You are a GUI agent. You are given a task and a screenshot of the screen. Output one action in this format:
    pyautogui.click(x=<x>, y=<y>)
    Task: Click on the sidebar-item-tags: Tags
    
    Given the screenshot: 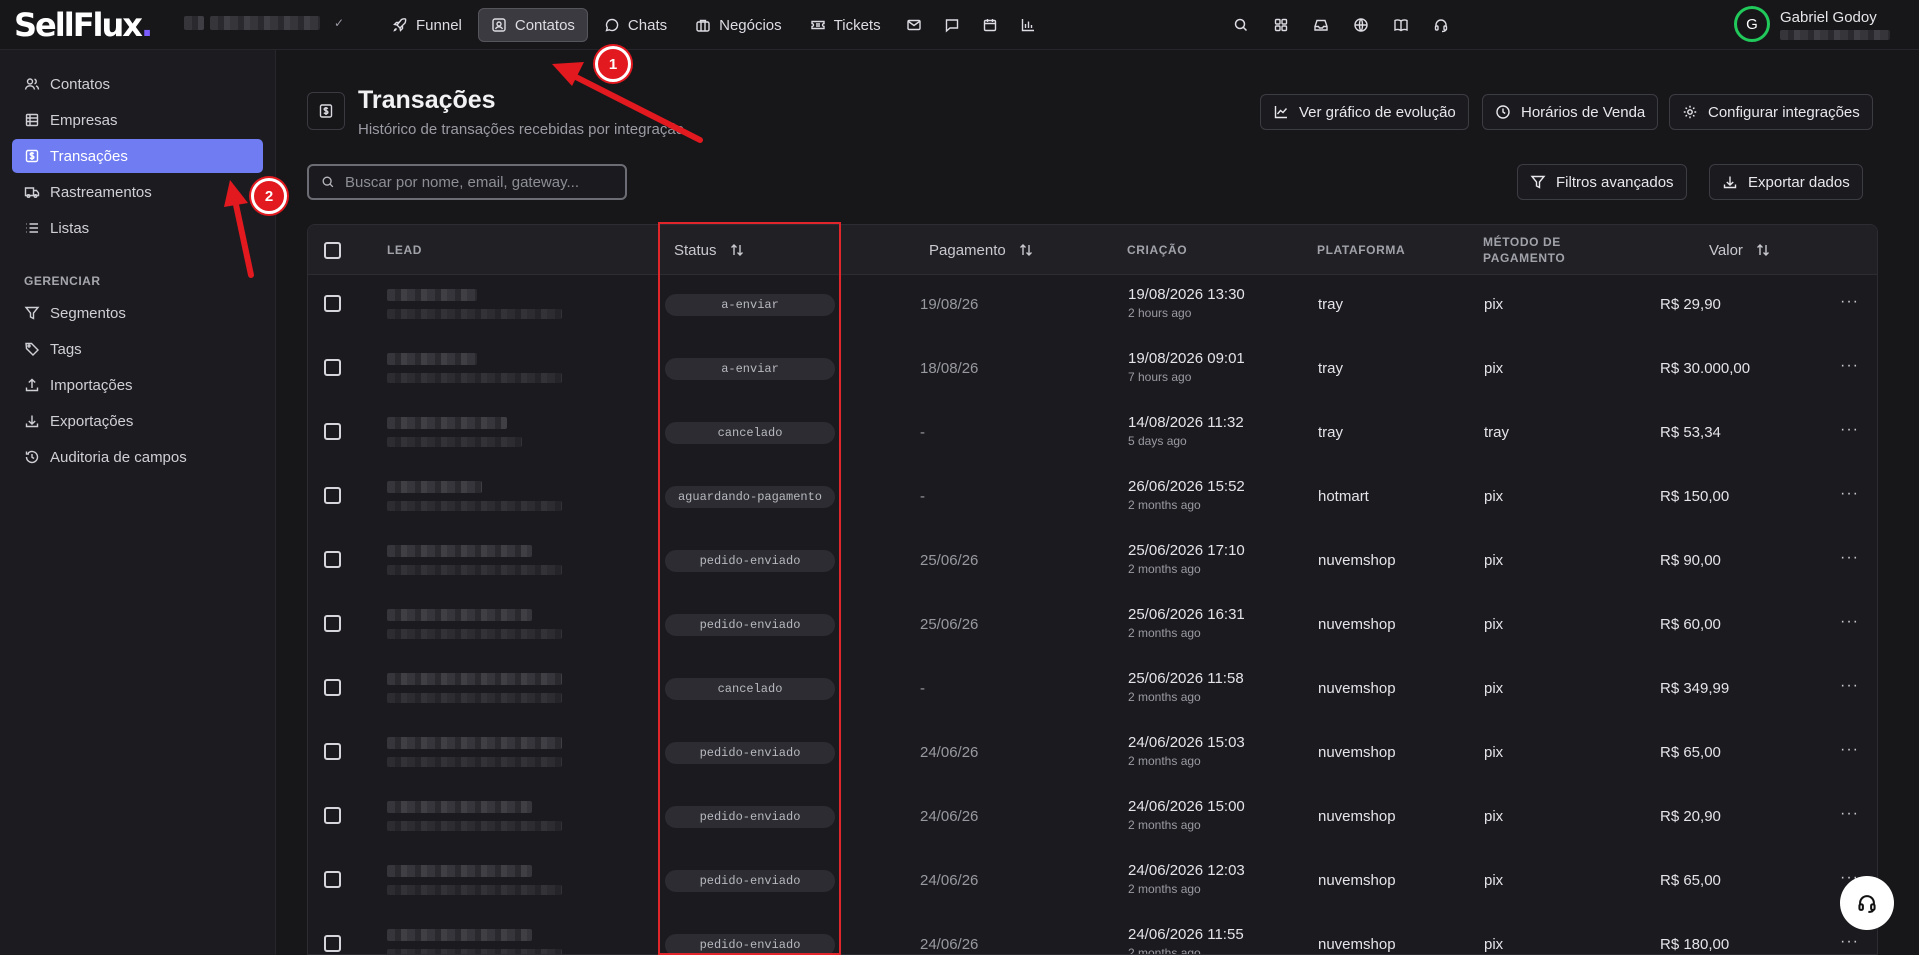 What is the action you would take?
    pyautogui.click(x=137, y=349)
    